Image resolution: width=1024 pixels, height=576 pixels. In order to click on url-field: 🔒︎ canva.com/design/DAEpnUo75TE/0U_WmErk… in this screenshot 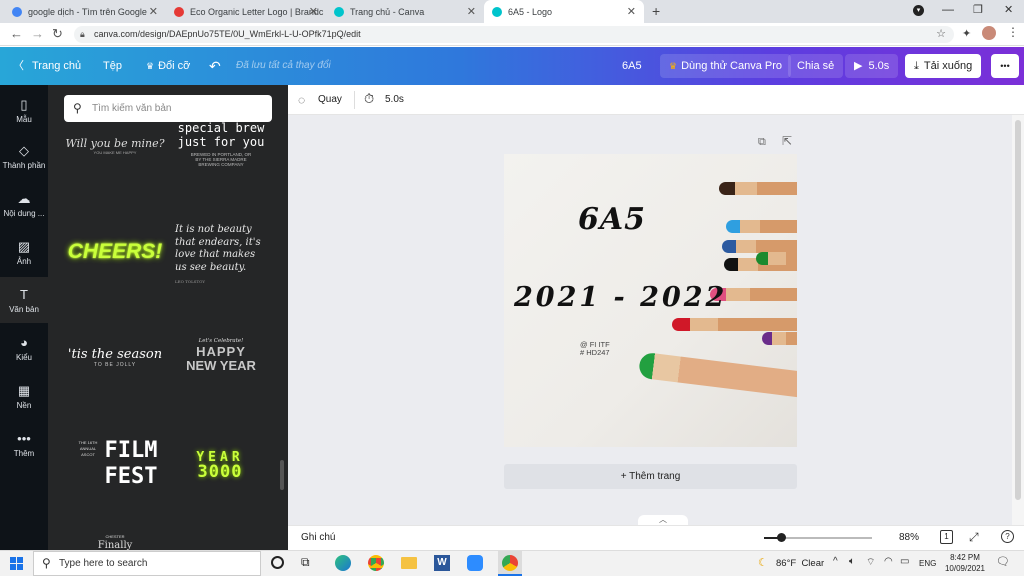, I will do `click(514, 34)`.